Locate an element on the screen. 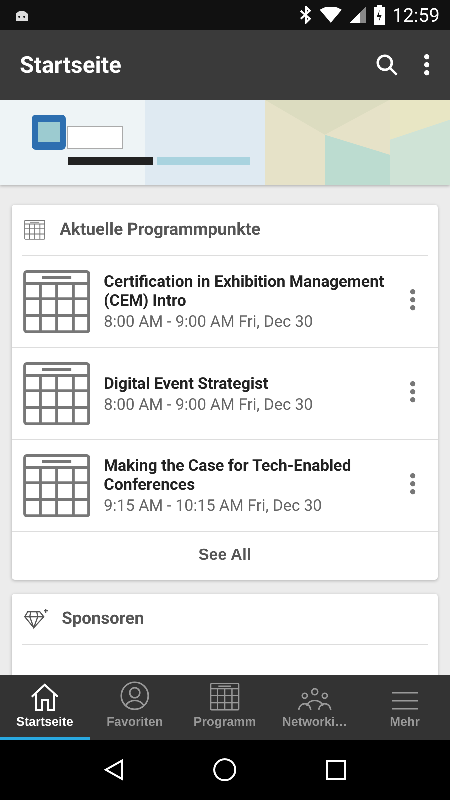 This screenshot has width=450, height=800. nav-tab: Favoriten is located at coordinates (135, 707).